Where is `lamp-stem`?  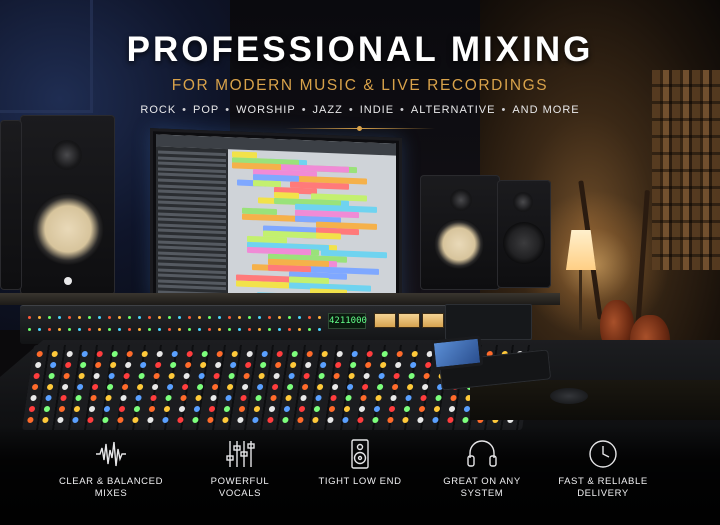 lamp-stem is located at coordinates (580, 300).